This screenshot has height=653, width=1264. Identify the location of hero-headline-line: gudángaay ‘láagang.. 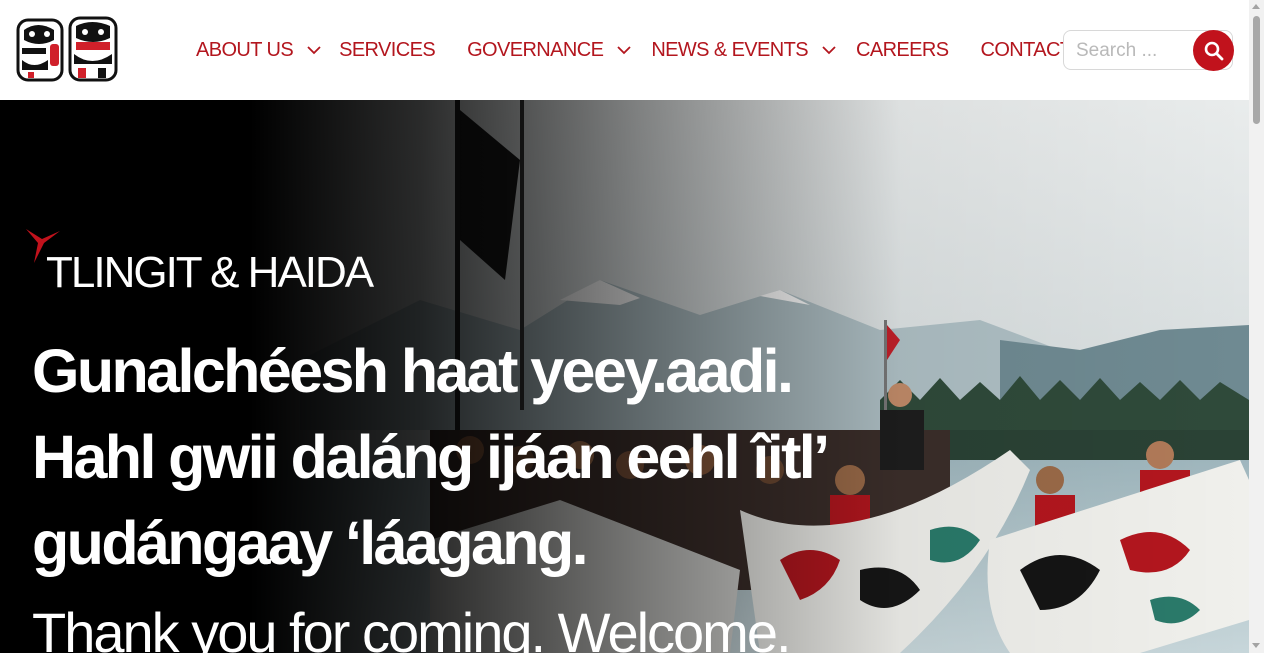
(310, 543).